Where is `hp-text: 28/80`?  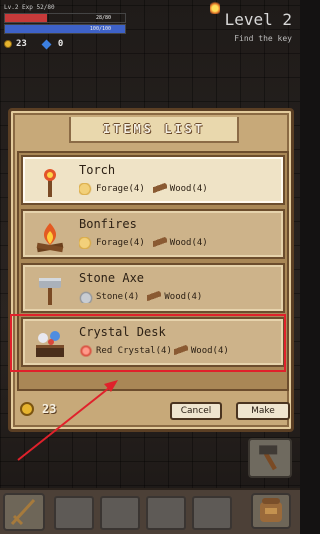
hp-text: 28/80 is located at coordinates (103, 18).